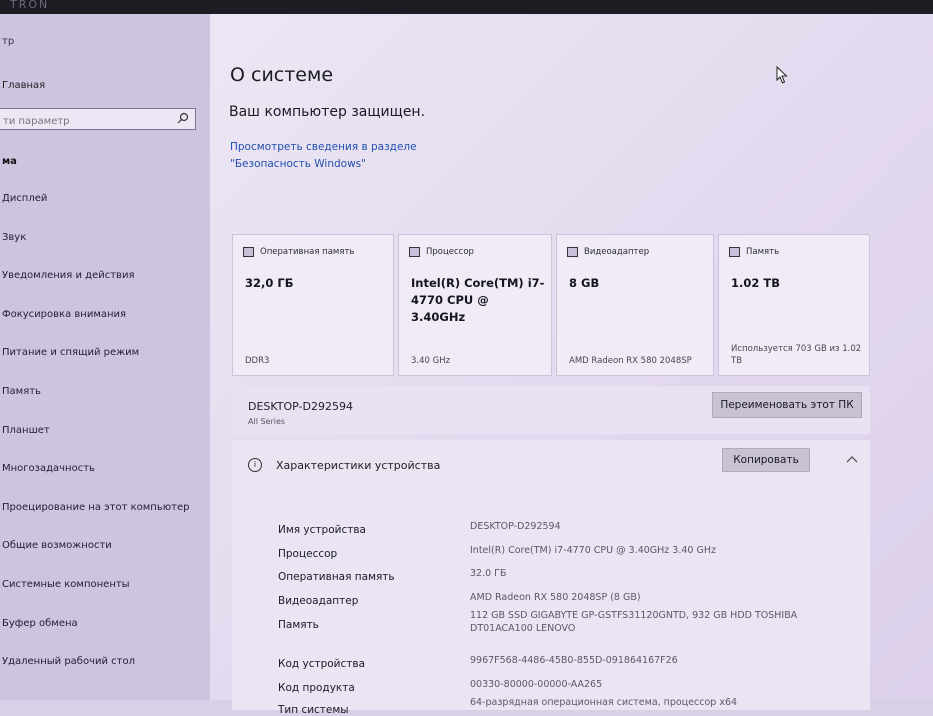 Image resolution: width=933 pixels, height=716 pixels. What do you see at coordinates (313, 305) in the screenshot?
I see `ram-card: Оперативная память 32,0 ГБ DDR3` at bounding box center [313, 305].